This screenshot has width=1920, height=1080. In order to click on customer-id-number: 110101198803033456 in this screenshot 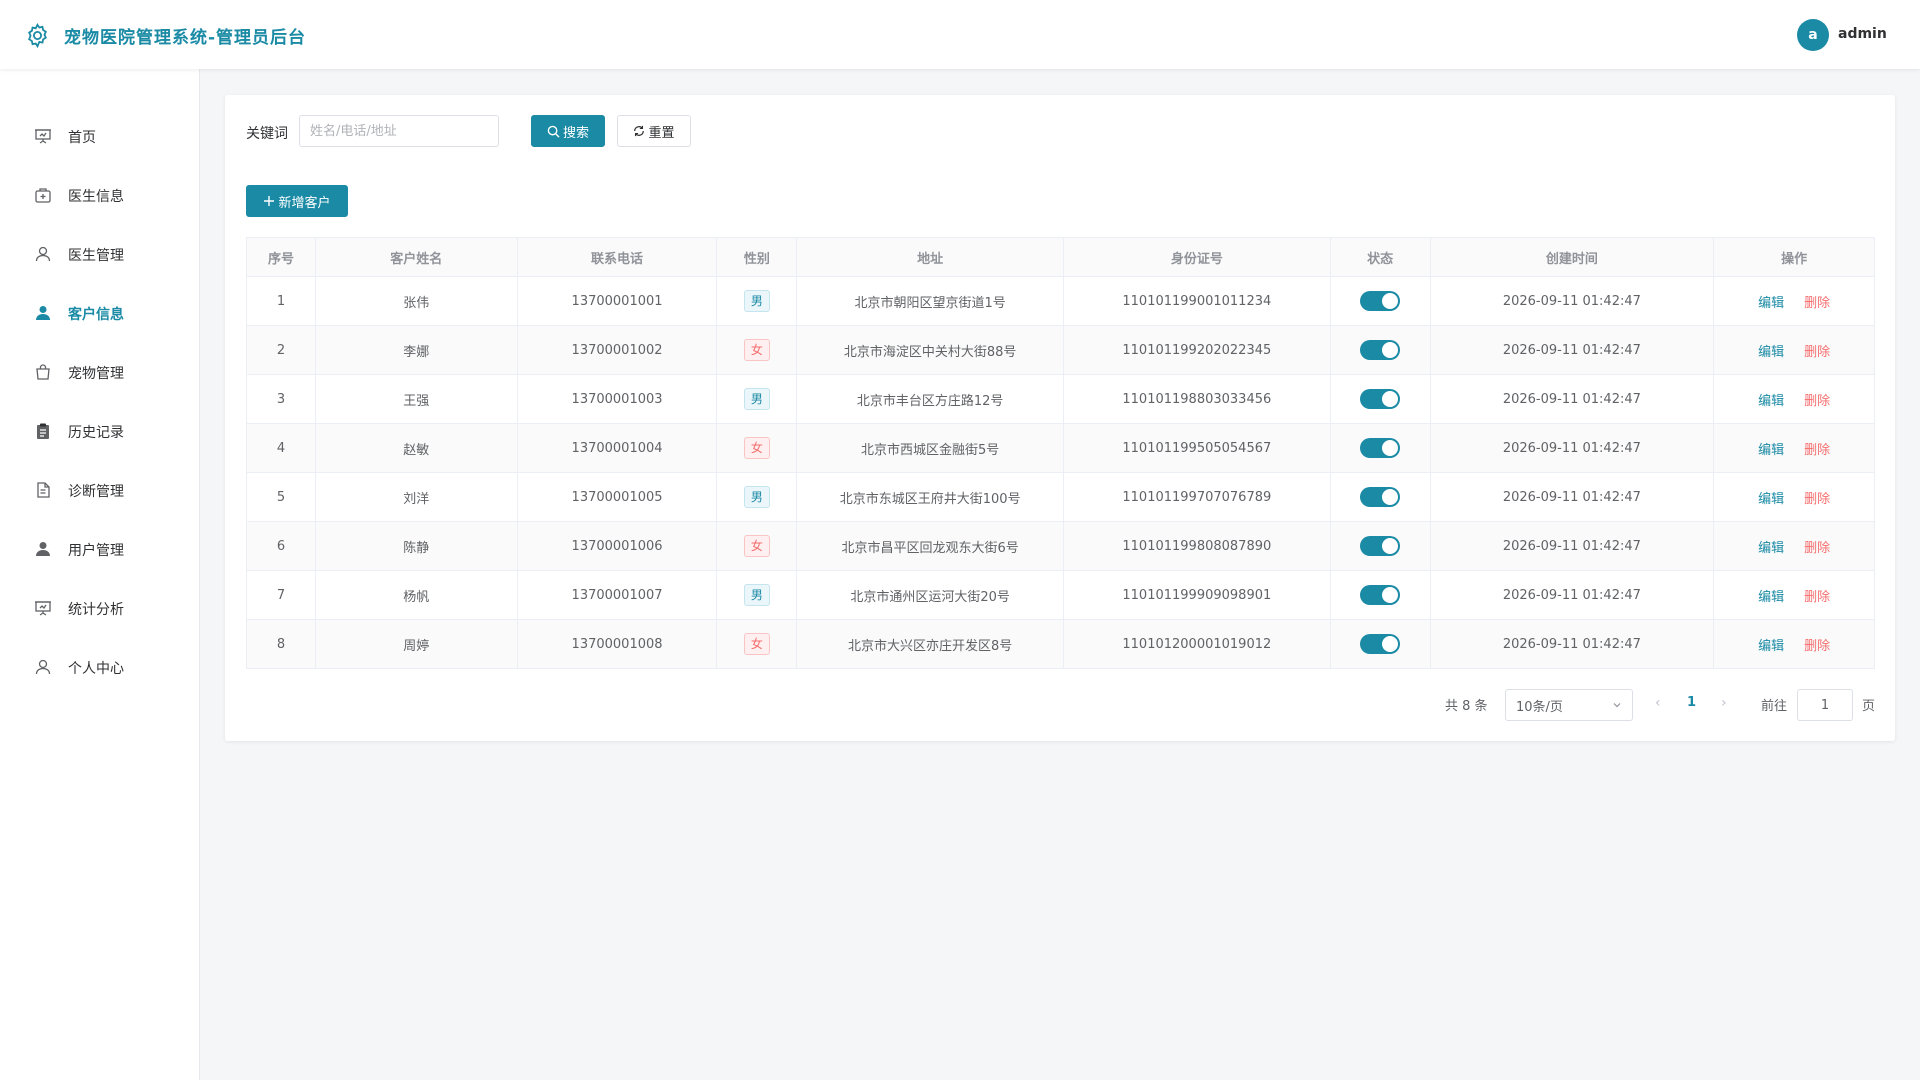, I will do `click(1197, 399)`.